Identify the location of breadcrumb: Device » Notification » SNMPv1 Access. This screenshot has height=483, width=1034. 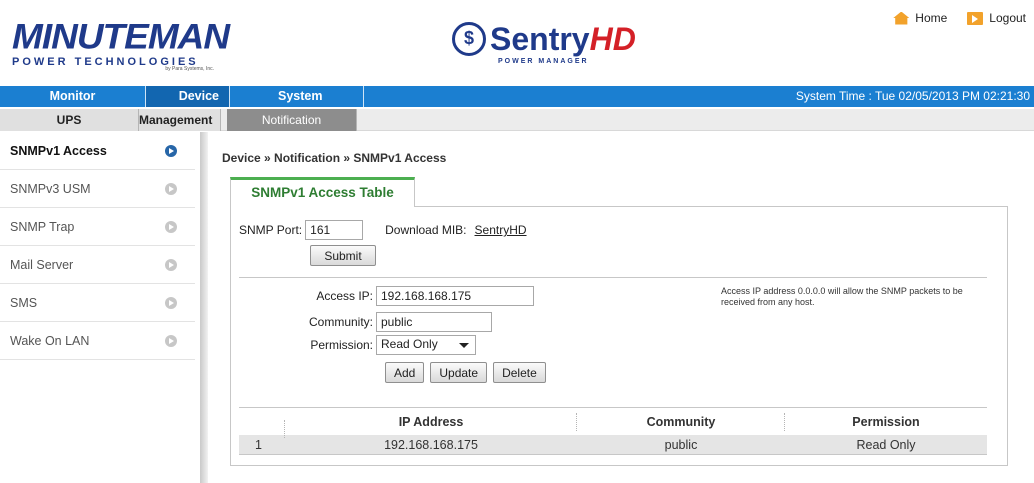
(334, 158).